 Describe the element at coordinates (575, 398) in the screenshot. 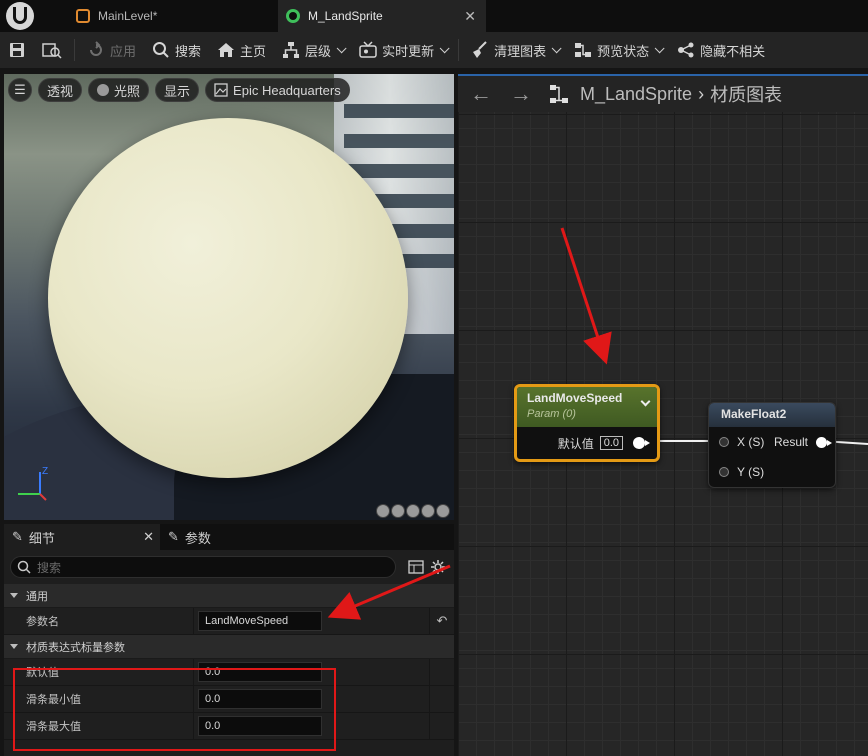

I see `param-node-title: LandMoveSpeed` at that location.